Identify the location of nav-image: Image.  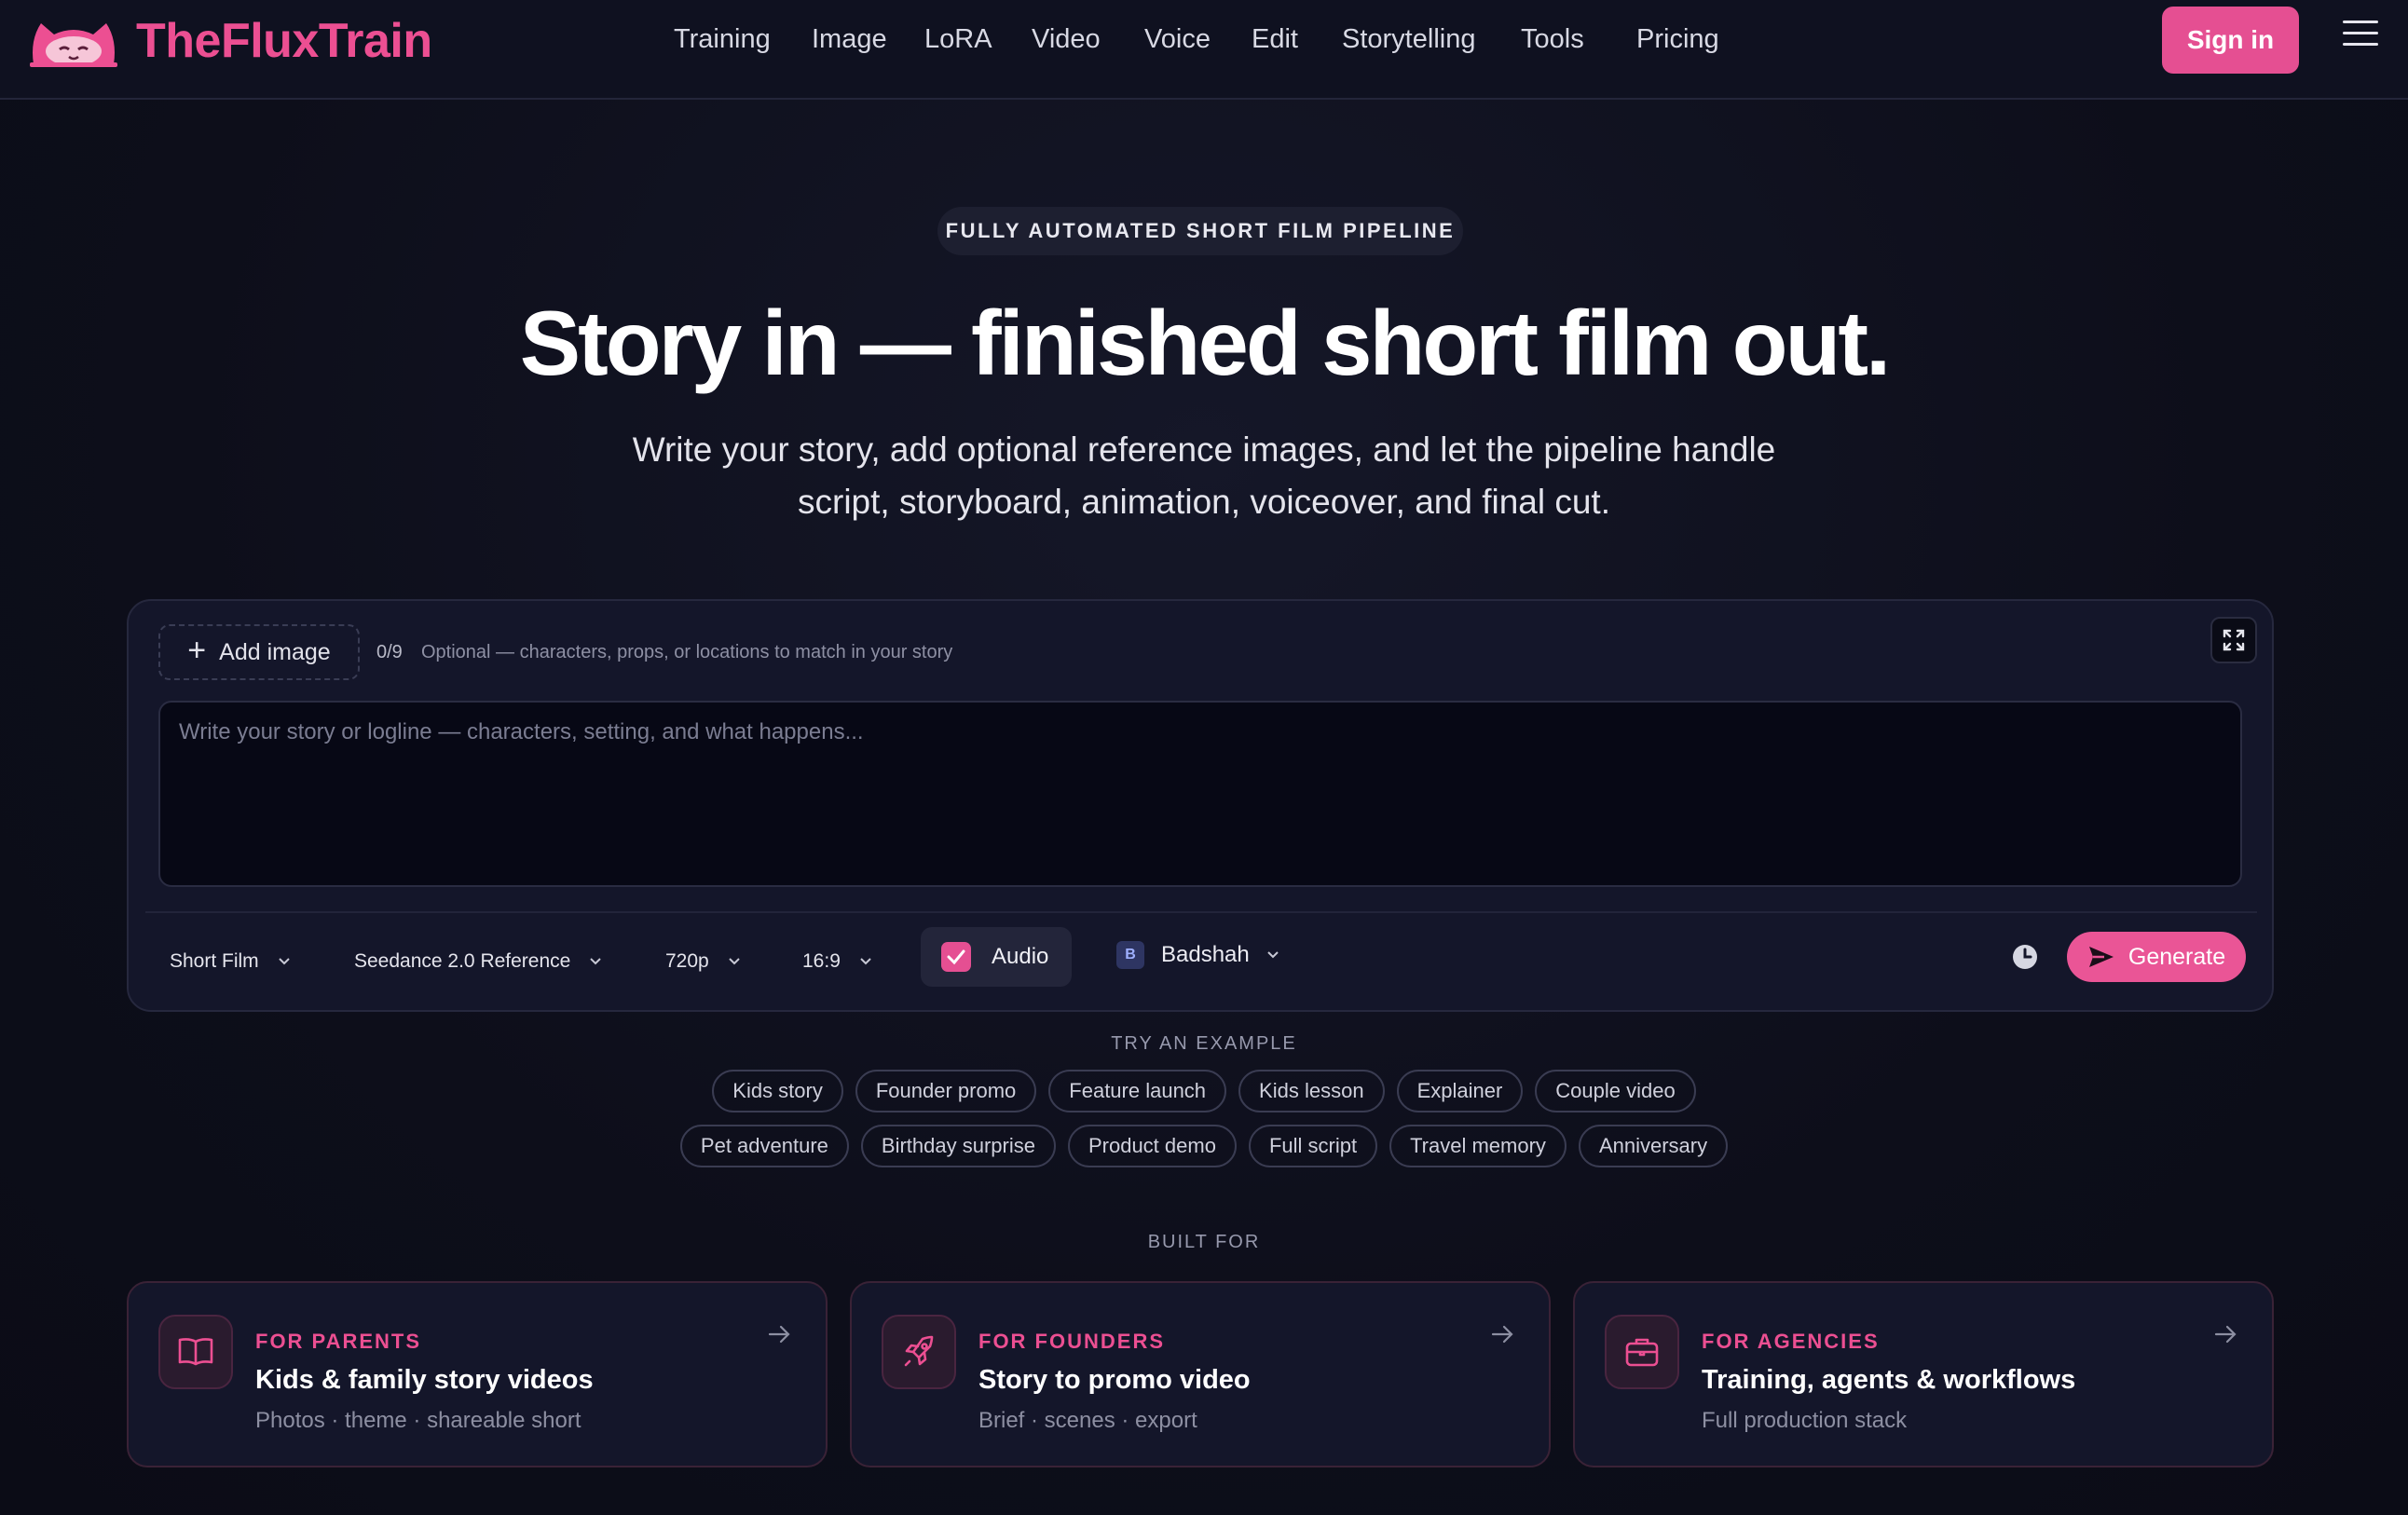
(849, 39).